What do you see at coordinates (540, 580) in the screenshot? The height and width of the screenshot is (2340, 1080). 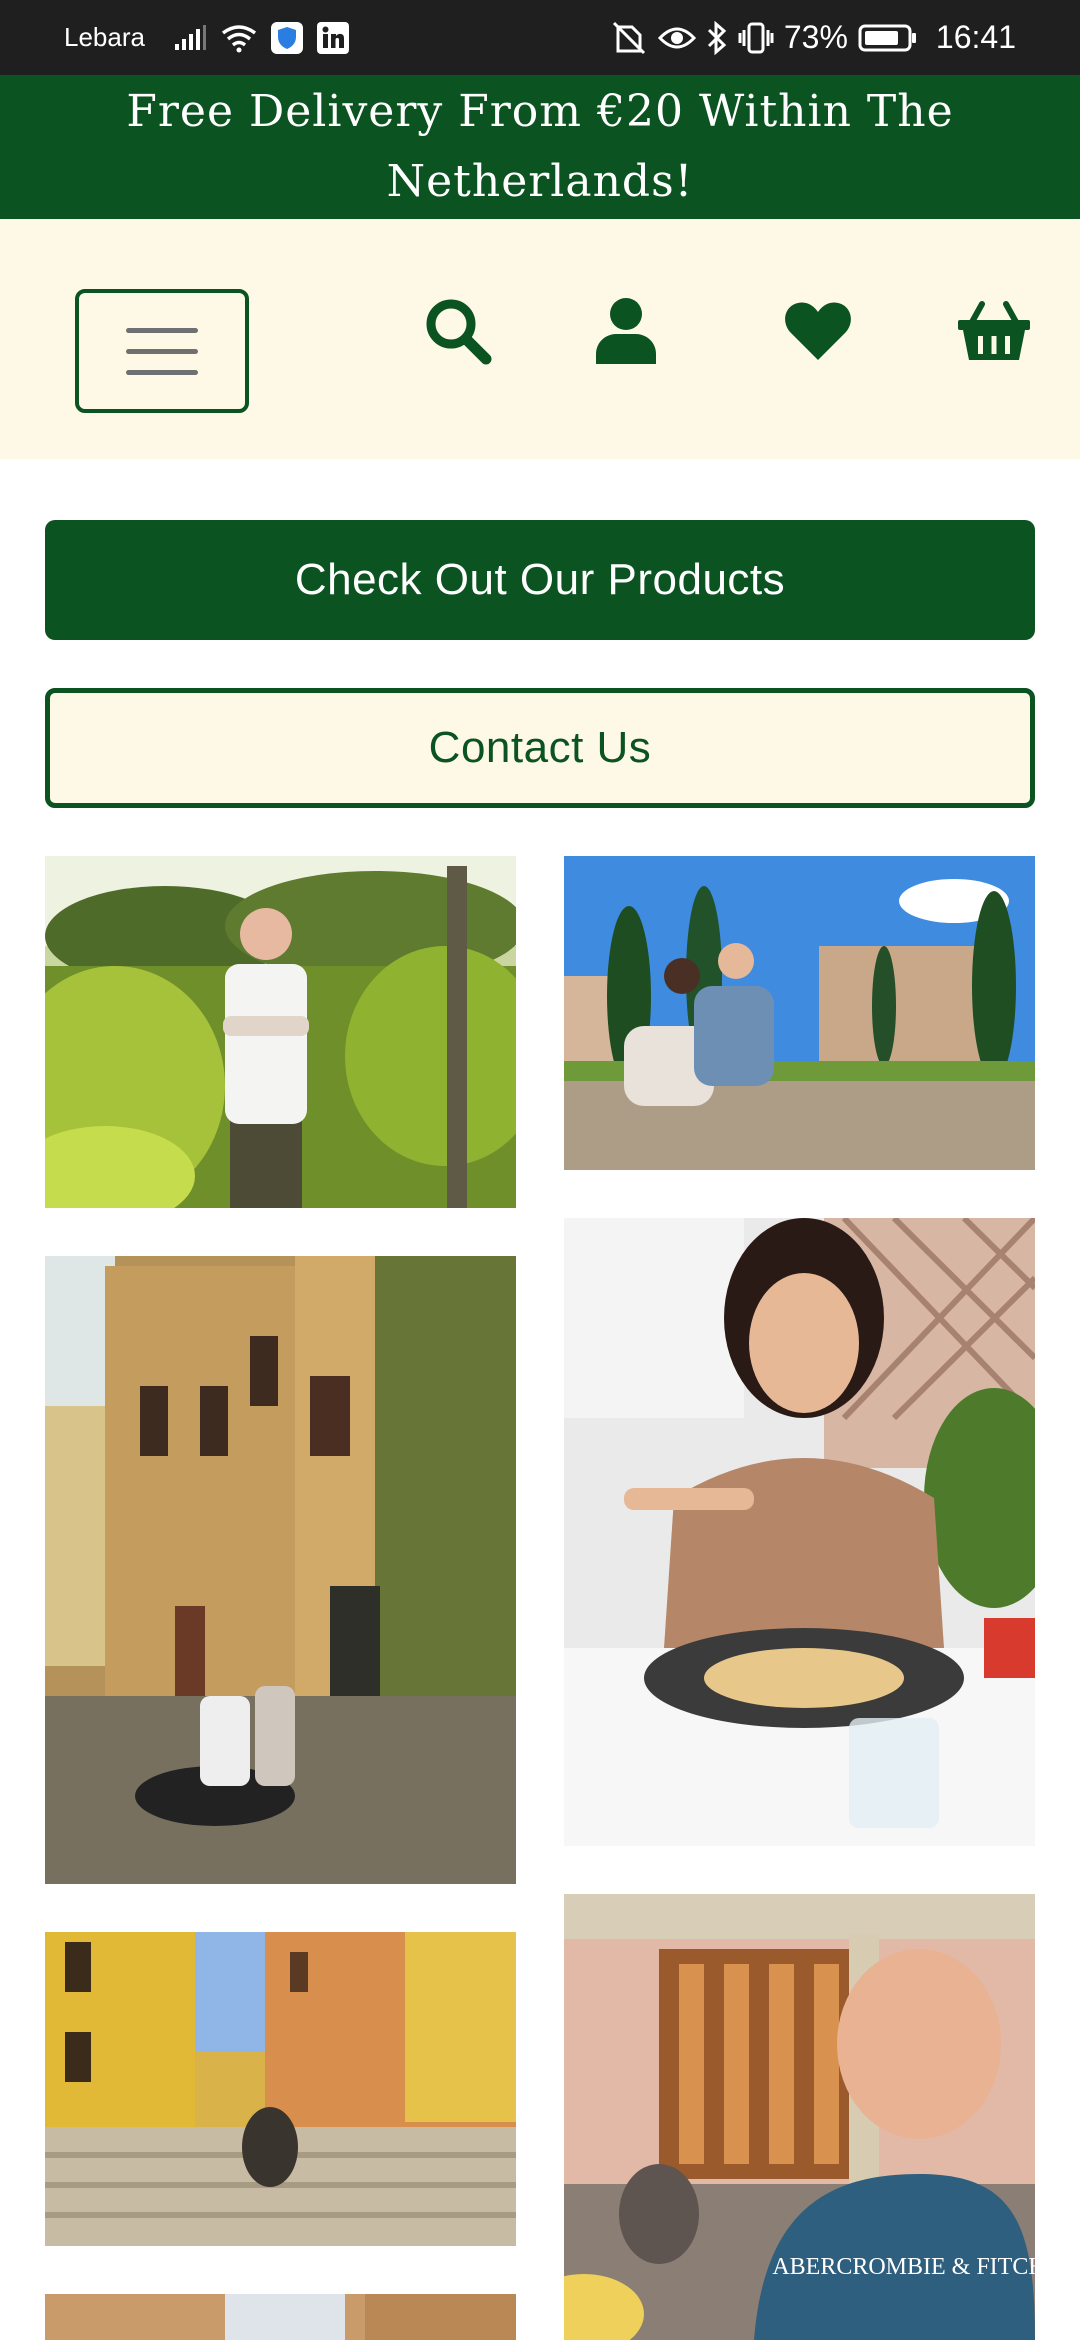 I see `products-button: Check Out Our Products` at bounding box center [540, 580].